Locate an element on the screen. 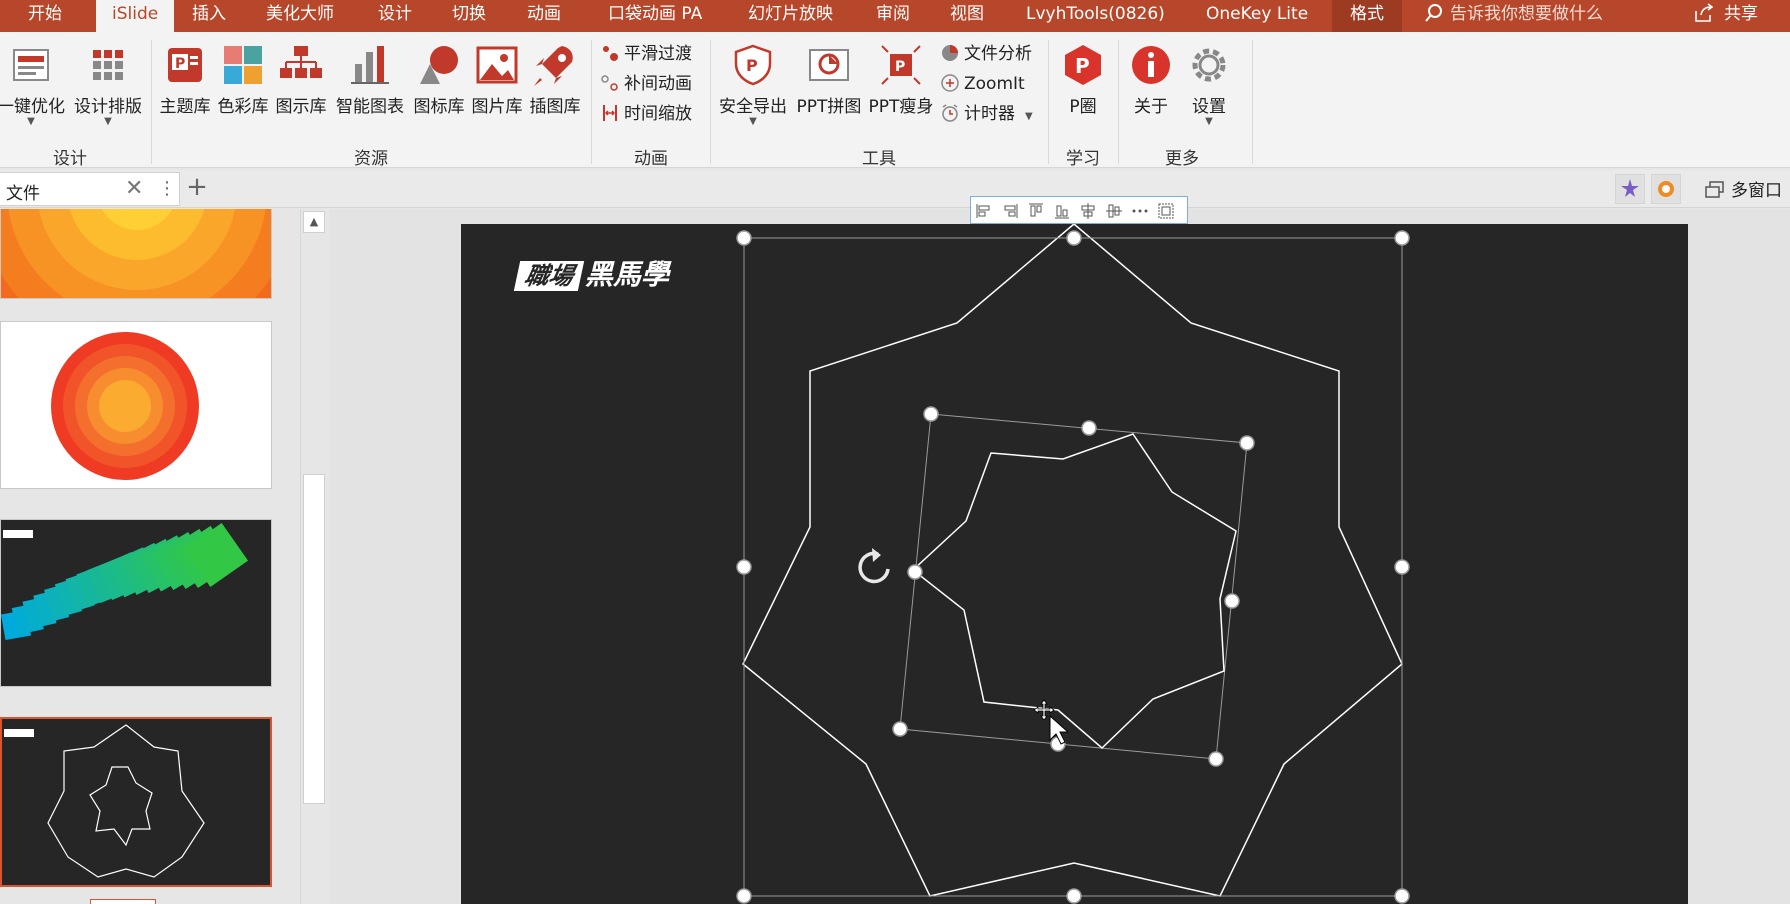 This screenshot has height=904, width=1790. tab-meihua: 美化大师 is located at coordinates (300, 16).